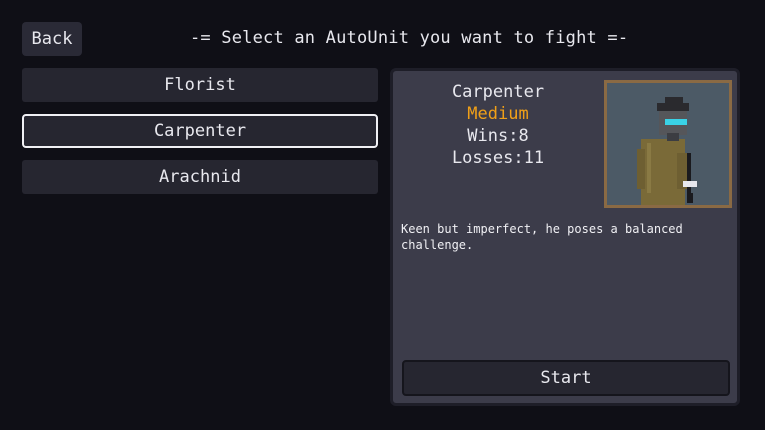  What do you see at coordinates (200, 85) in the screenshot?
I see `unit-item-florist: Florist` at bounding box center [200, 85].